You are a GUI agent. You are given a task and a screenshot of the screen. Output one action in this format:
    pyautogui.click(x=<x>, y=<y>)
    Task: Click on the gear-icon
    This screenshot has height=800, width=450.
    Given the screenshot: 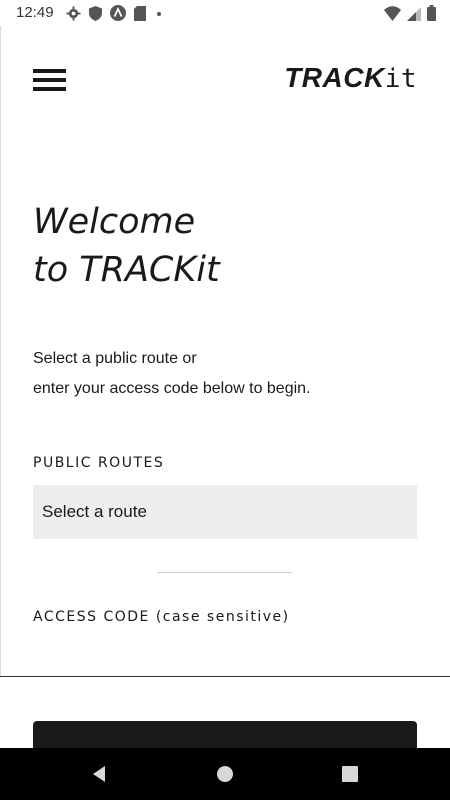 What is the action you would take?
    pyautogui.click(x=73, y=13)
    